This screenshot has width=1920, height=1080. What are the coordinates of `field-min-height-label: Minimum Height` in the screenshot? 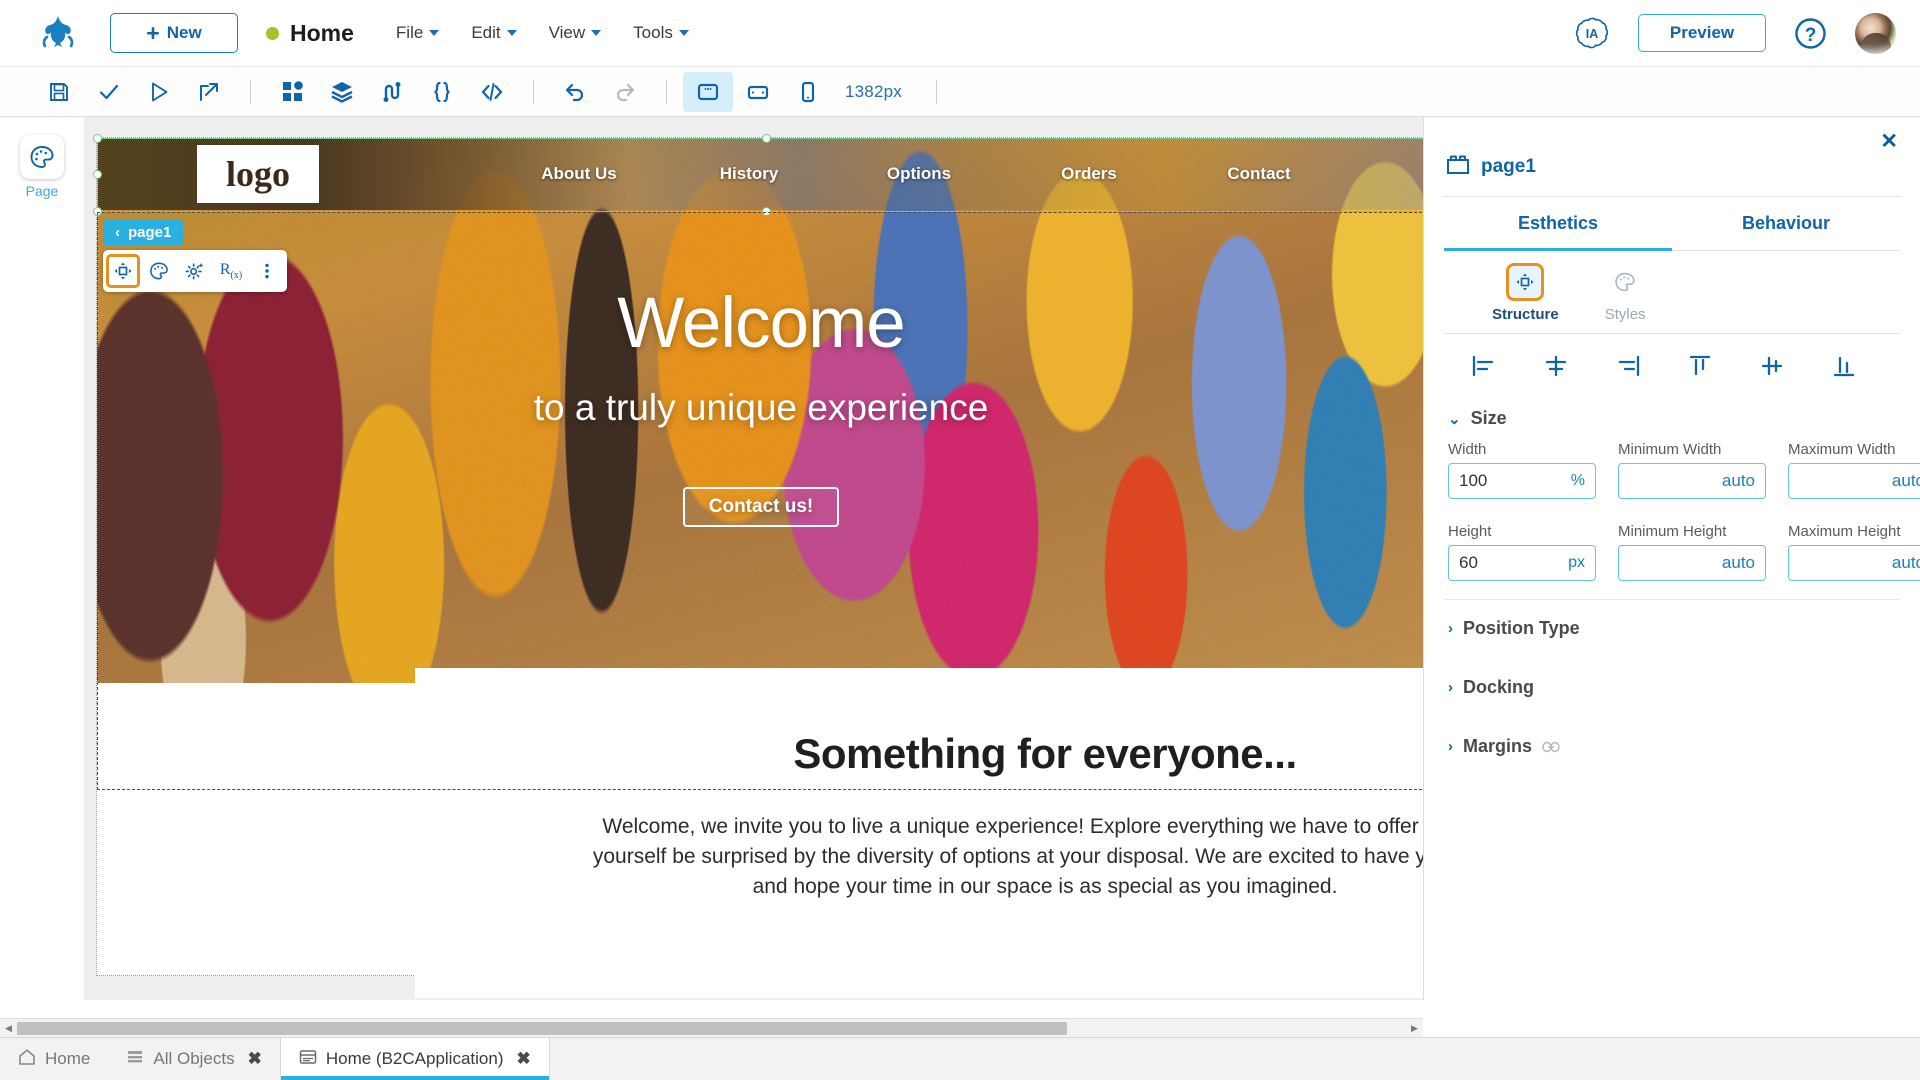 It's located at (1672, 531).